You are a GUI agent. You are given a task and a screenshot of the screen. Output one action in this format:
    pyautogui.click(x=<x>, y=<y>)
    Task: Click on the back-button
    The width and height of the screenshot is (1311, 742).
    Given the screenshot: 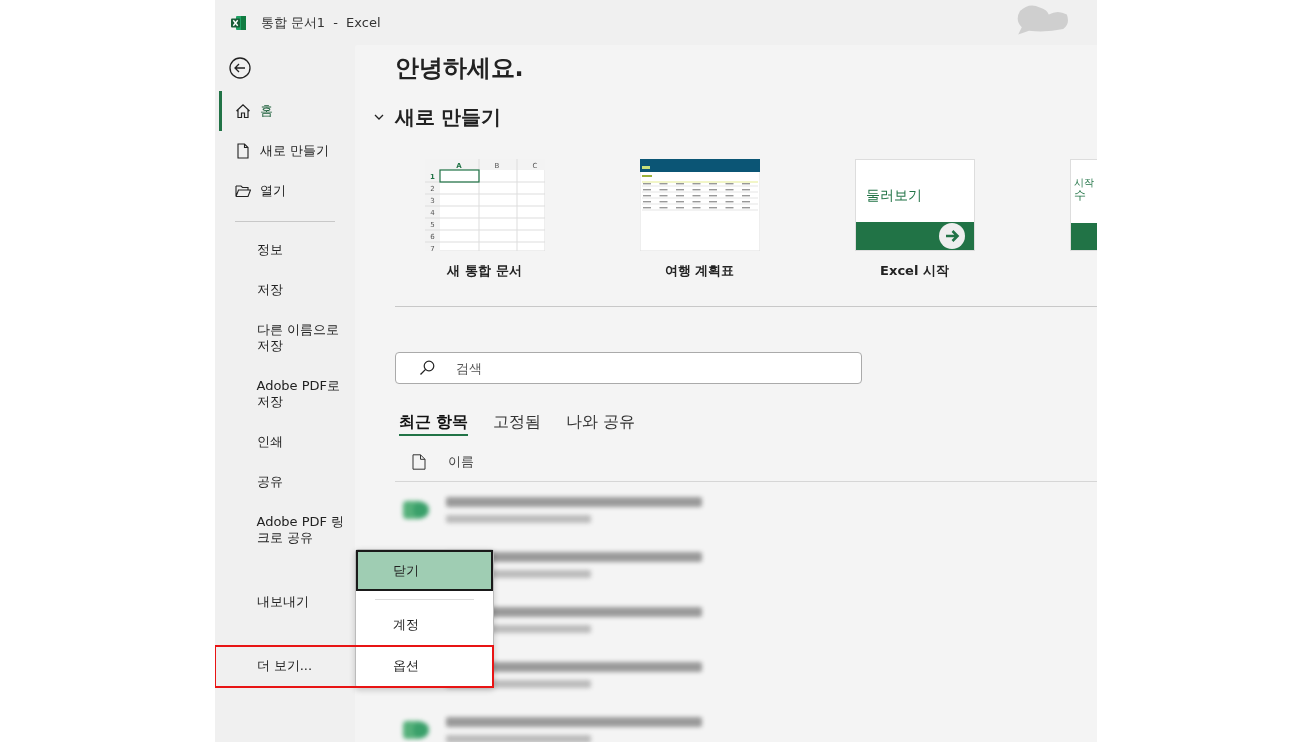 What is the action you would take?
    pyautogui.click(x=239, y=68)
    